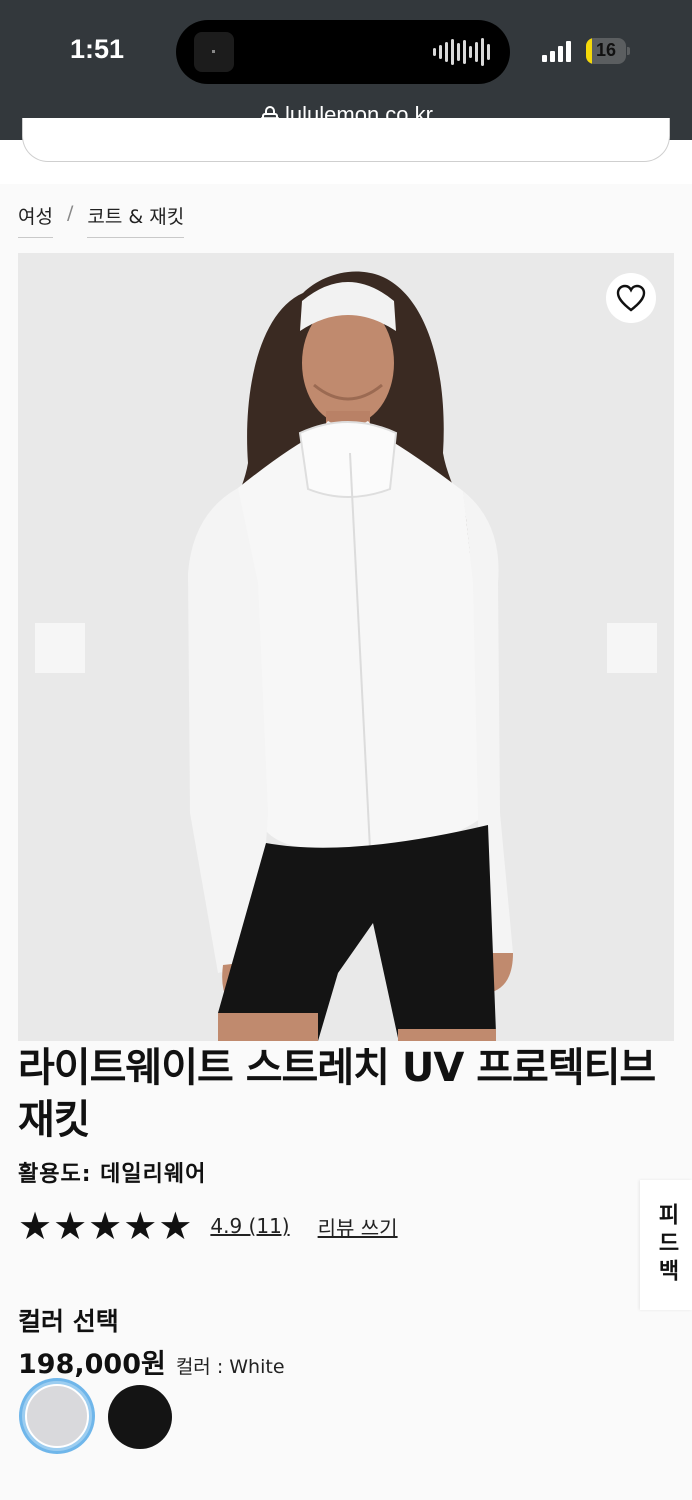 Image resolution: width=692 pixels, height=1500 pixels. I want to click on rating-stars: ★ ★ ★ ★ ★, so click(105, 1226).